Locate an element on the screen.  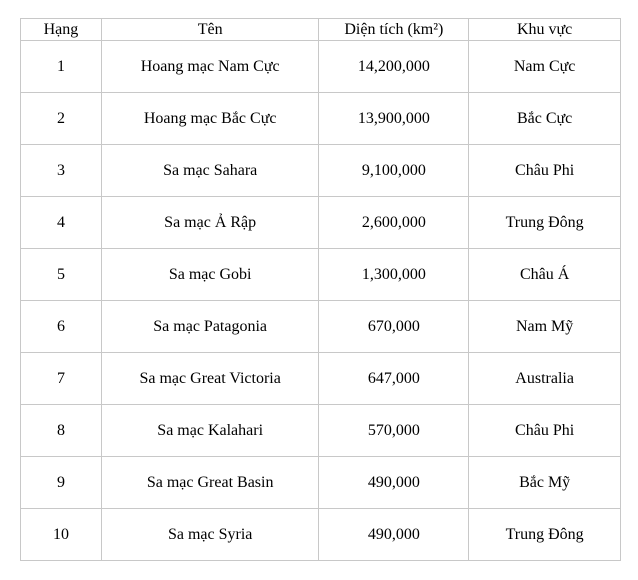
table-row: 1 Hoang mạc Nam Cực 14,200,000 Nam Cực is located at coordinates (320, 66).